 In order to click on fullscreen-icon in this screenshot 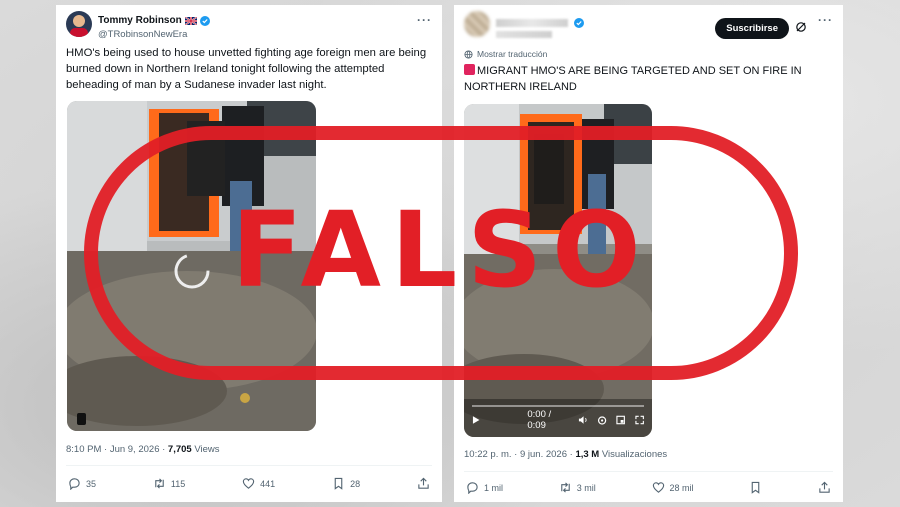, I will do `click(639, 420)`.